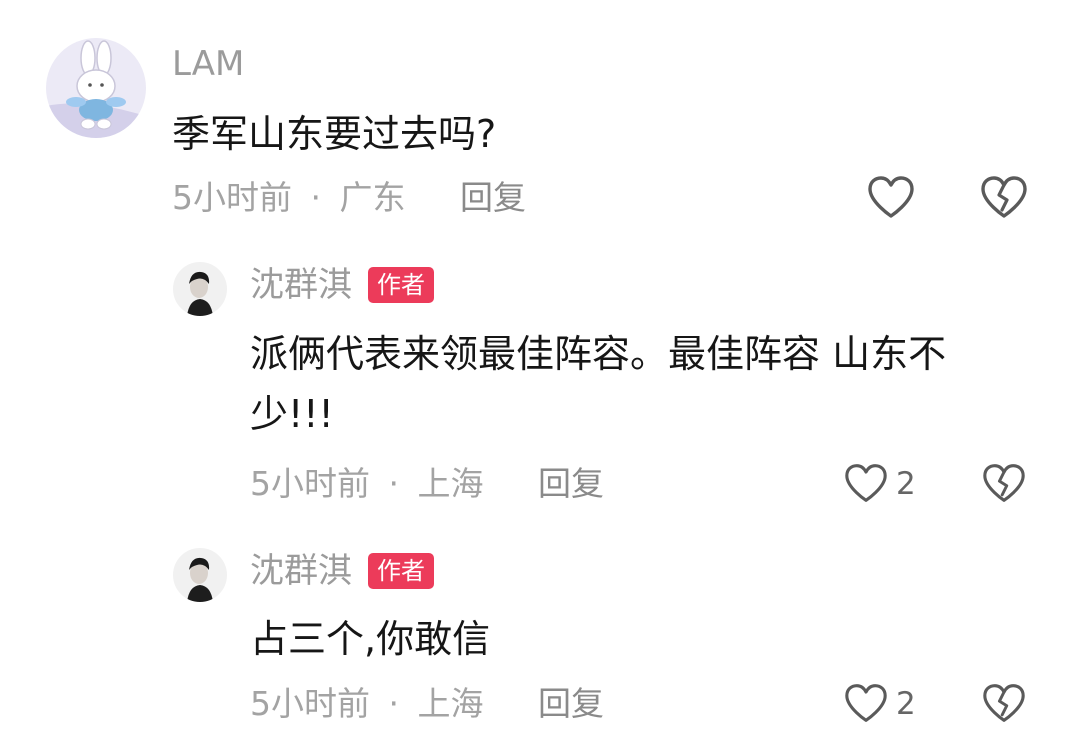 This screenshot has width=1080, height=739. Describe the element at coordinates (292, 414) in the screenshot. I see `comment-text-line: 少!!!` at that location.